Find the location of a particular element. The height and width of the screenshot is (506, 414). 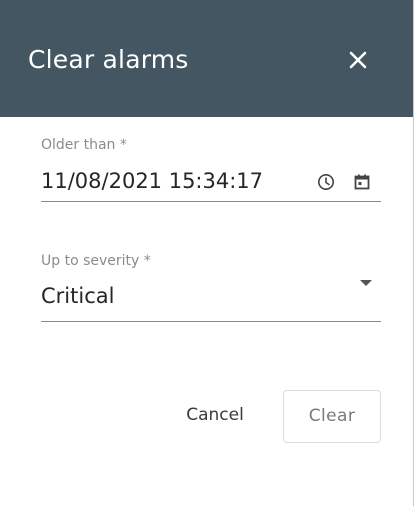

cancel-button: Cancel is located at coordinates (215, 415).